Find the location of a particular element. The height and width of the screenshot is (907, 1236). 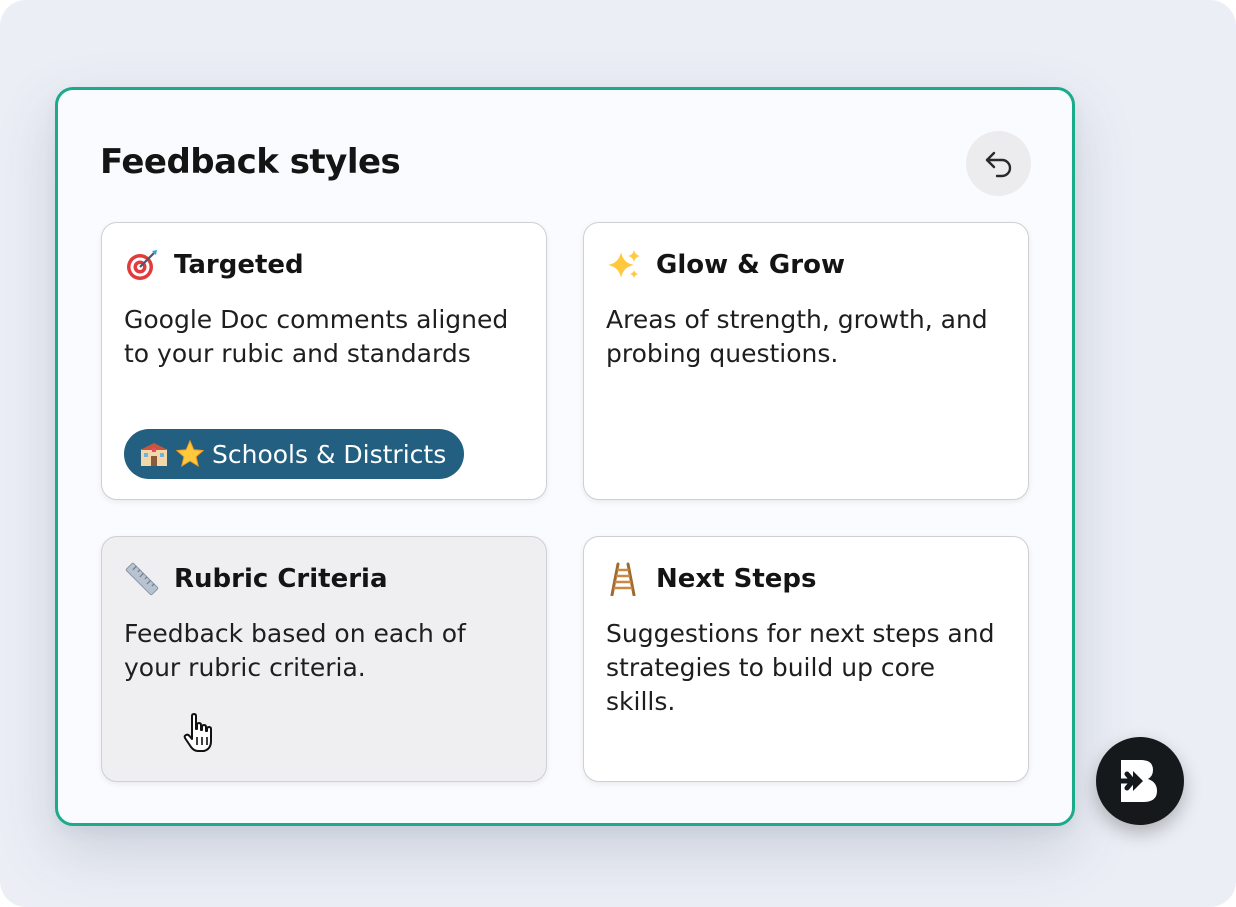

badge-label: Schools & Districts is located at coordinates (329, 454).